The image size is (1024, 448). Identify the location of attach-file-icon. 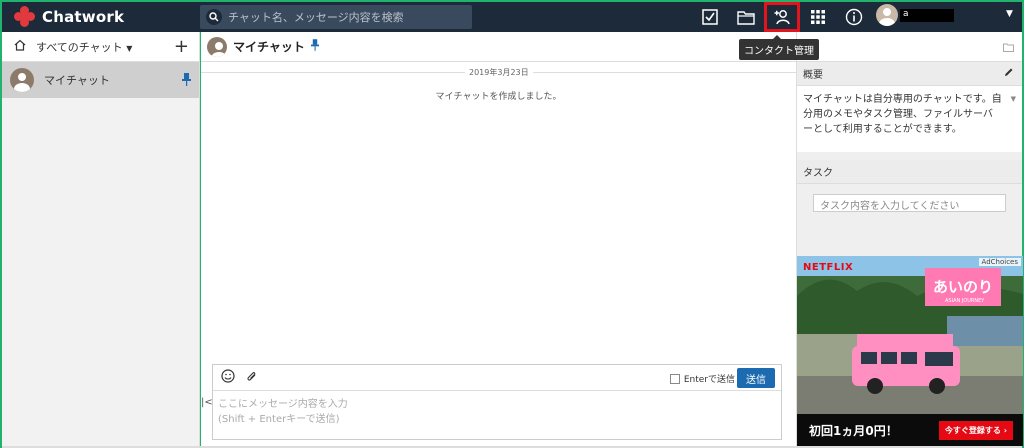
(251, 378).